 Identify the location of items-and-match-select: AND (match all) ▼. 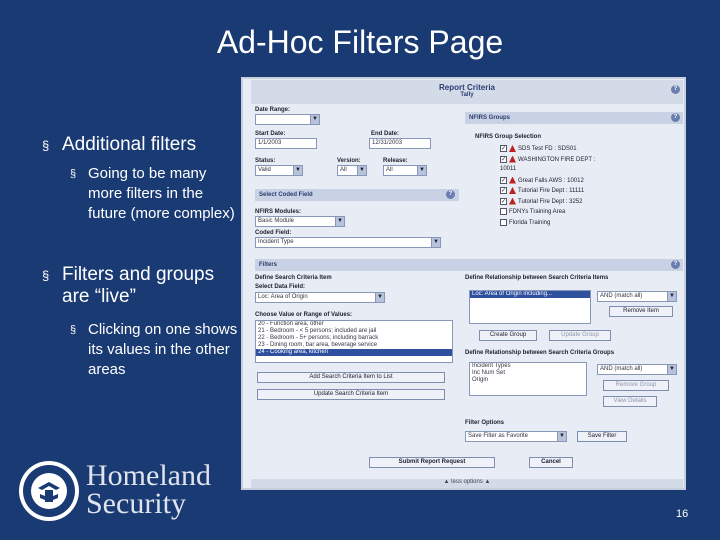
(637, 296).